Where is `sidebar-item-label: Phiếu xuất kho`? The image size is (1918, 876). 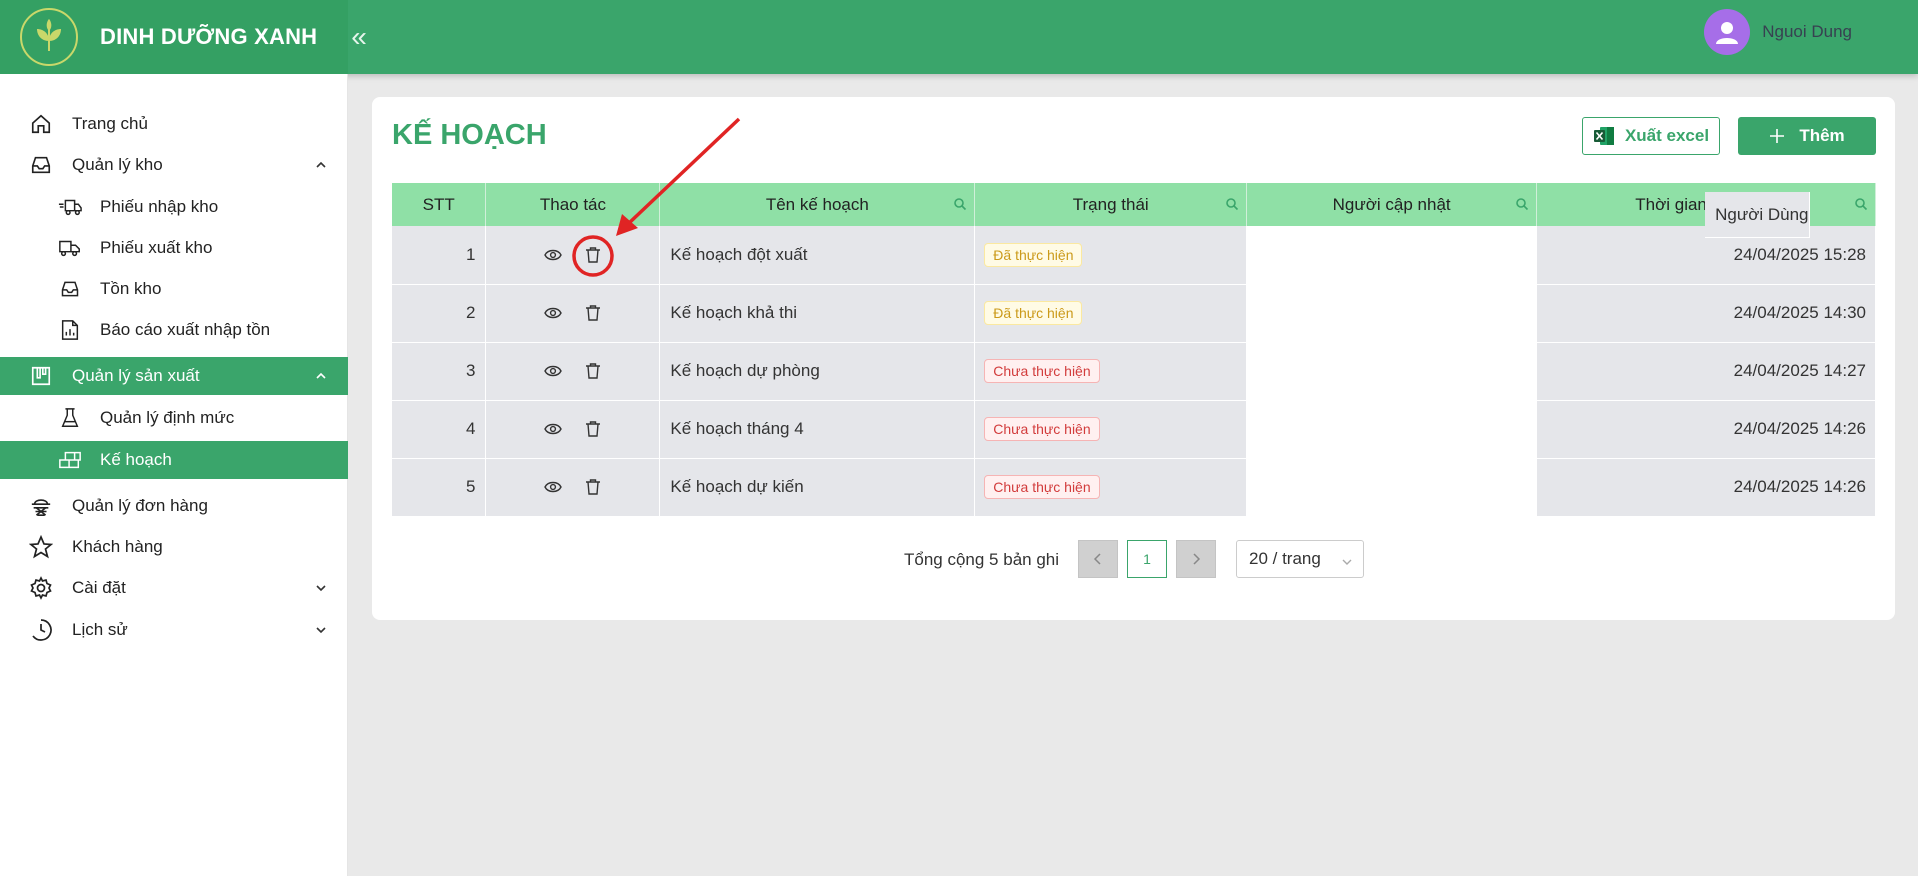
sidebar-item-label: Phiếu xuất kho is located at coordinates (156, 247).